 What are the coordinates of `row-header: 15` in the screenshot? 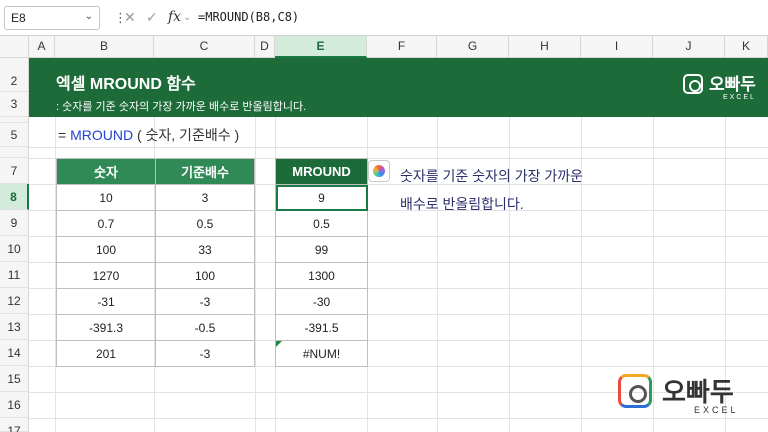 It's located at (14, 379).